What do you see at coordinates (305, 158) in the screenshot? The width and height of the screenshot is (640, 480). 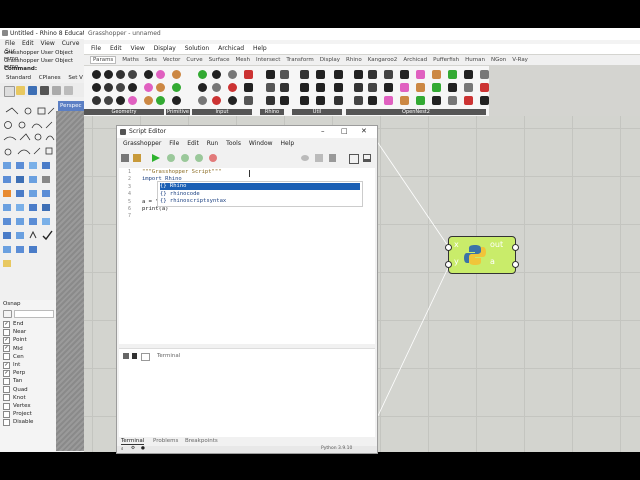 I see `preview-eye-icon` at bounding box center [305, 158].